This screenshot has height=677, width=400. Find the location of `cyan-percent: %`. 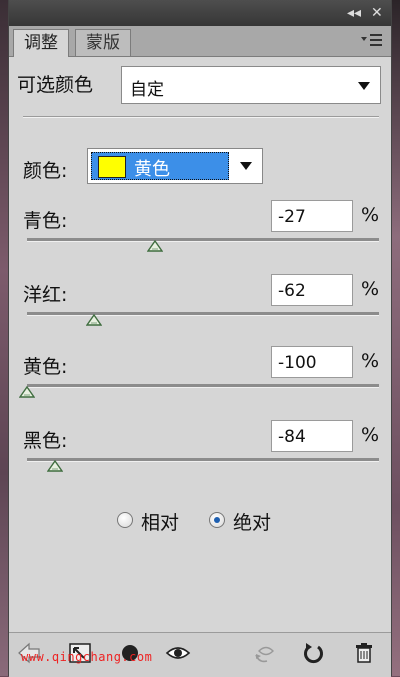

cyan-percent: % is located at coordinates (370, 215).